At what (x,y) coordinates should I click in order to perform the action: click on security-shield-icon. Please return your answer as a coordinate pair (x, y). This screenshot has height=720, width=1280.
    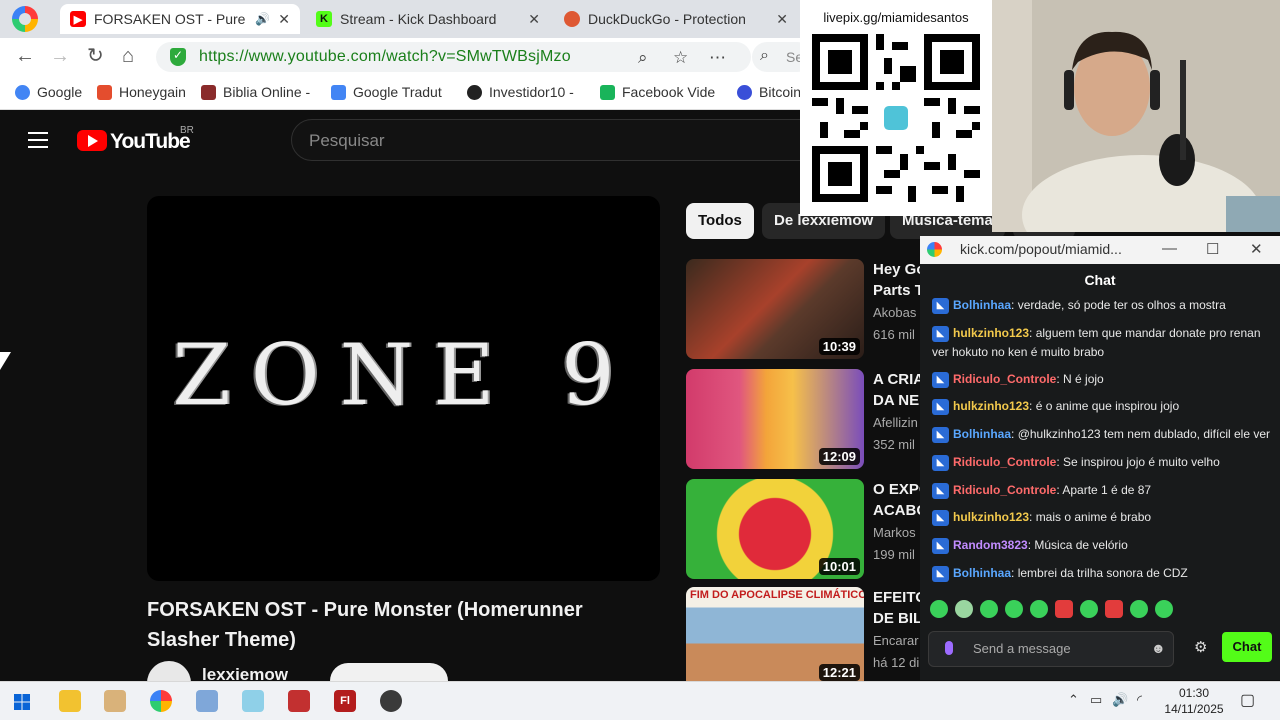
    Looking at the image, I should click on (178, 57).